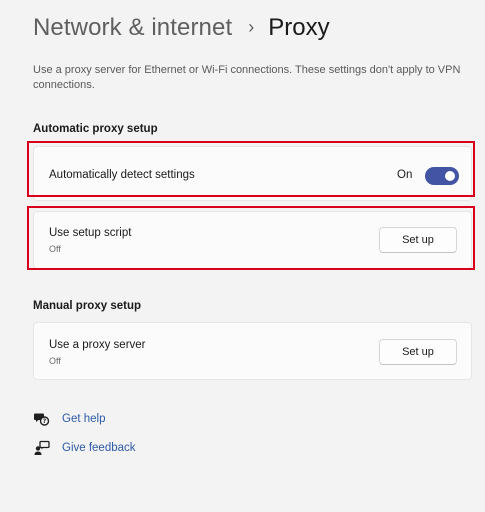 This screenshot has height=512, width=485. Describe the element at coordinates (132, 28) in the screenshot. I see `breadcrumb-network-internet: Network & internet` at that location.